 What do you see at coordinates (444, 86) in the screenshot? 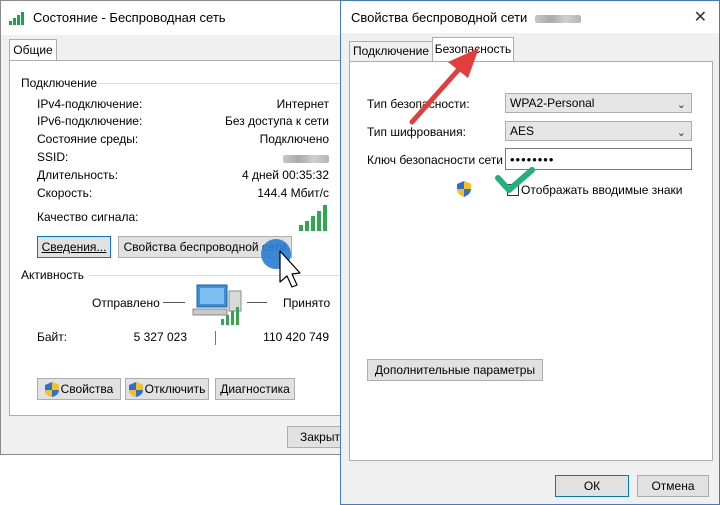
I see `red-arrow-icon` at bounding box center [444, 86].